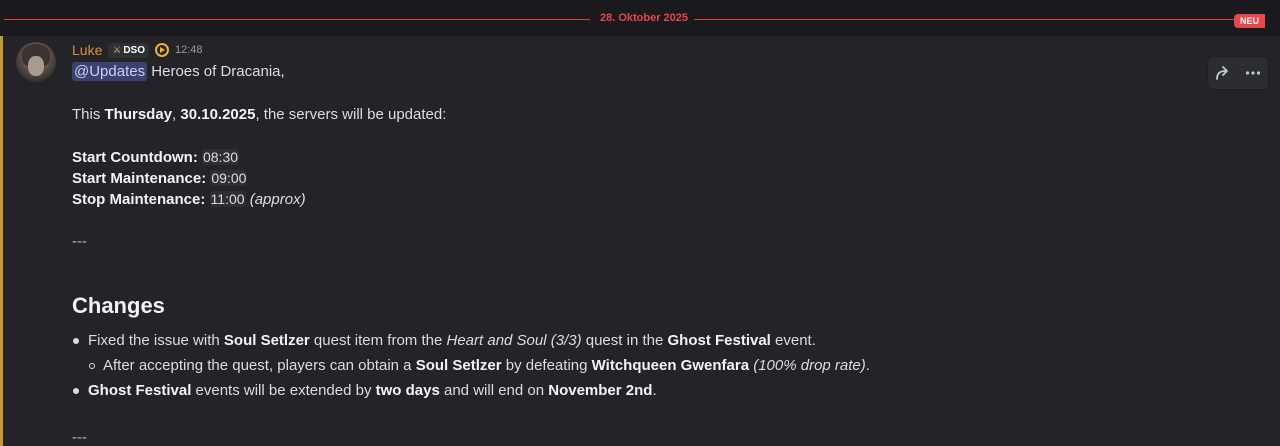 Image resolution: width=1280 pixels, height=446 pixels. Describe the element at coordinates (118, 305) in the screenshot. I see `changes-heading: Changes` at that location.